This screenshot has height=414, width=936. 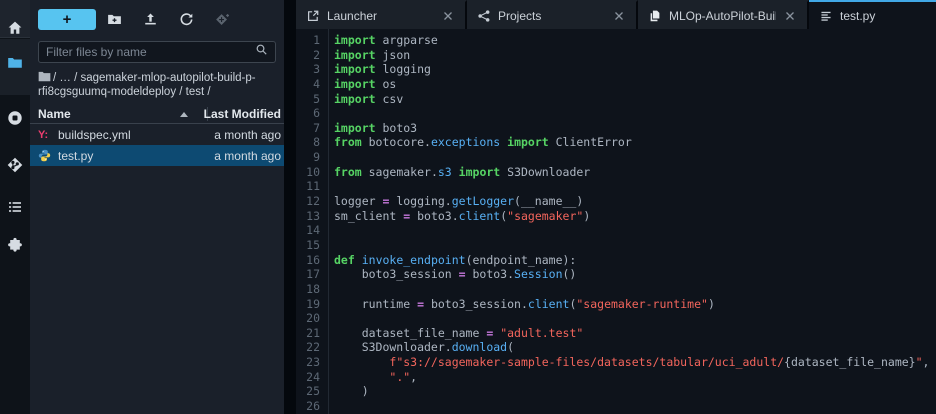 What do you see at coordinates (616, 55) in the screenshot?
I see `code-line: 2 import json` at bounding box center [616, 55].